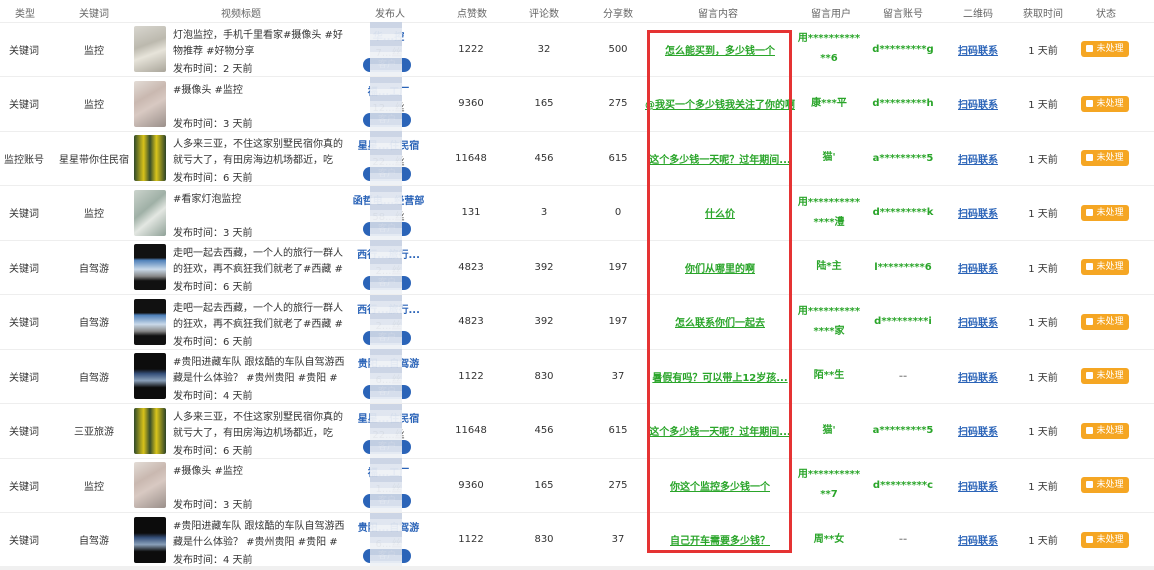 This screenshot has width=1154, height=570. I want to click on shares-cell: 275, so click(618, 104).